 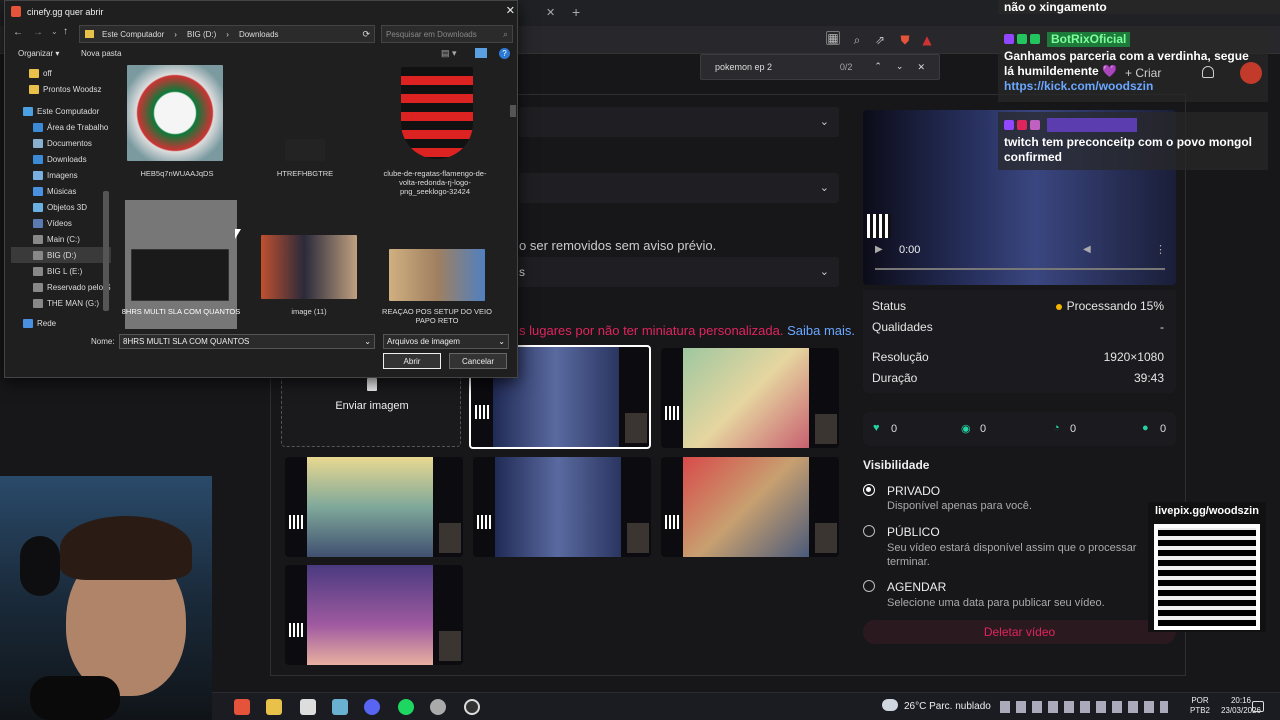 What do you see at coordinates (61, 207) in the screenshot?
I see `nav-item-3d-objects: Objetos 3D` at bounding box center [61, 207].